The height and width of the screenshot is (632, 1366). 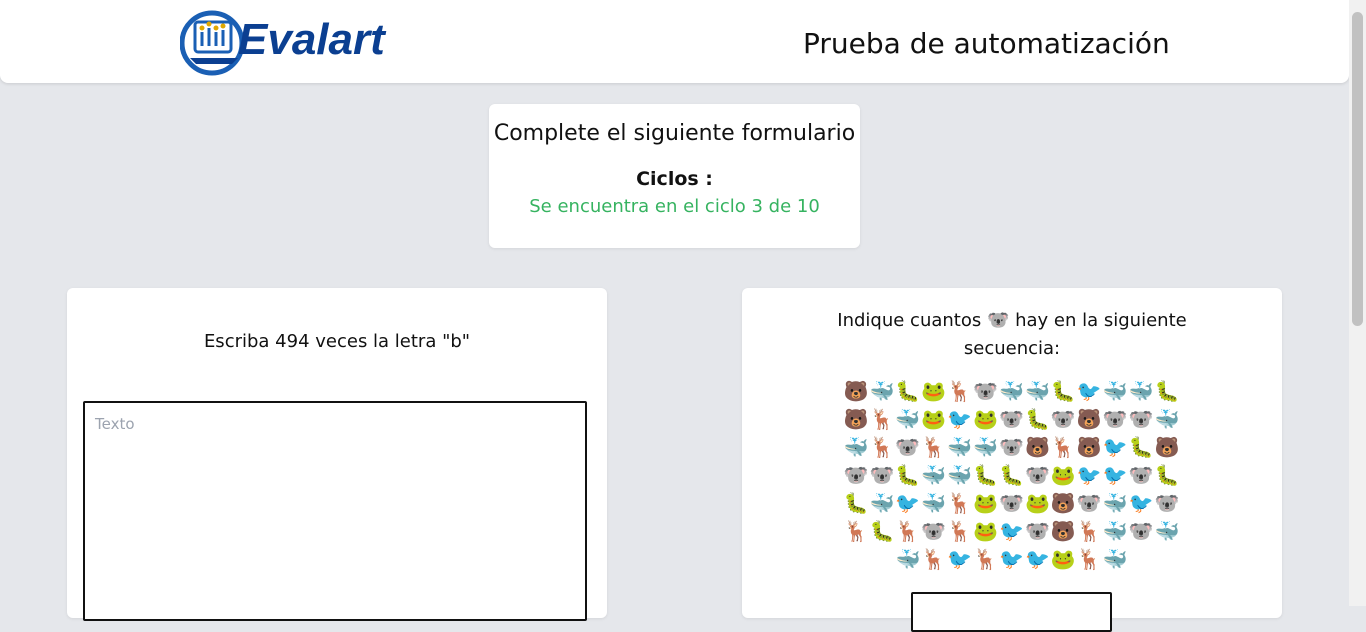 What do you see at coordinates (337, 341) in the screenshot?
I see `text-task-prompt: Escriba 494 veces la letra "b"` at bounding box center [337, 341].